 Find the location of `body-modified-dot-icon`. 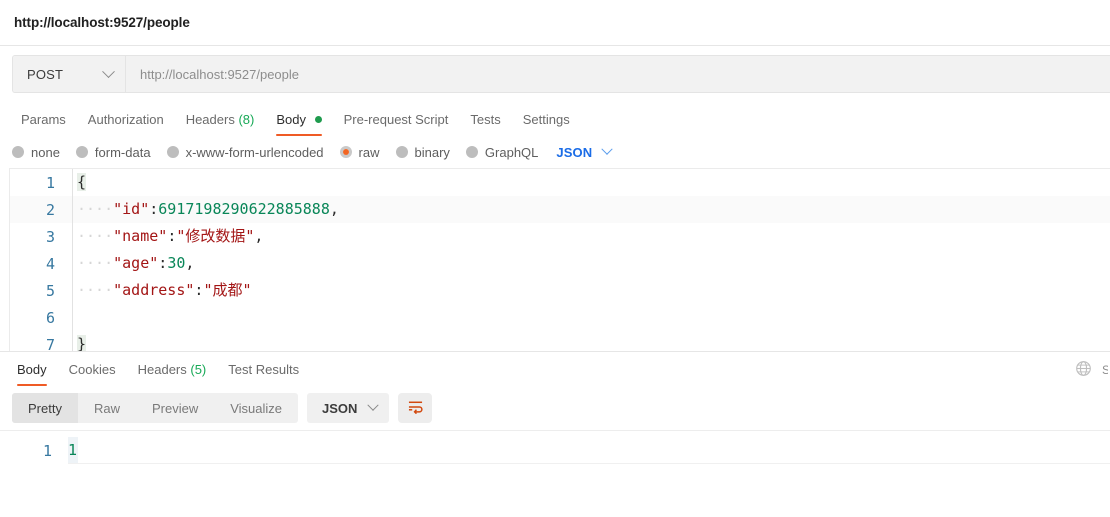

body-modified-dot-icon is located at coordinates (318, 119).